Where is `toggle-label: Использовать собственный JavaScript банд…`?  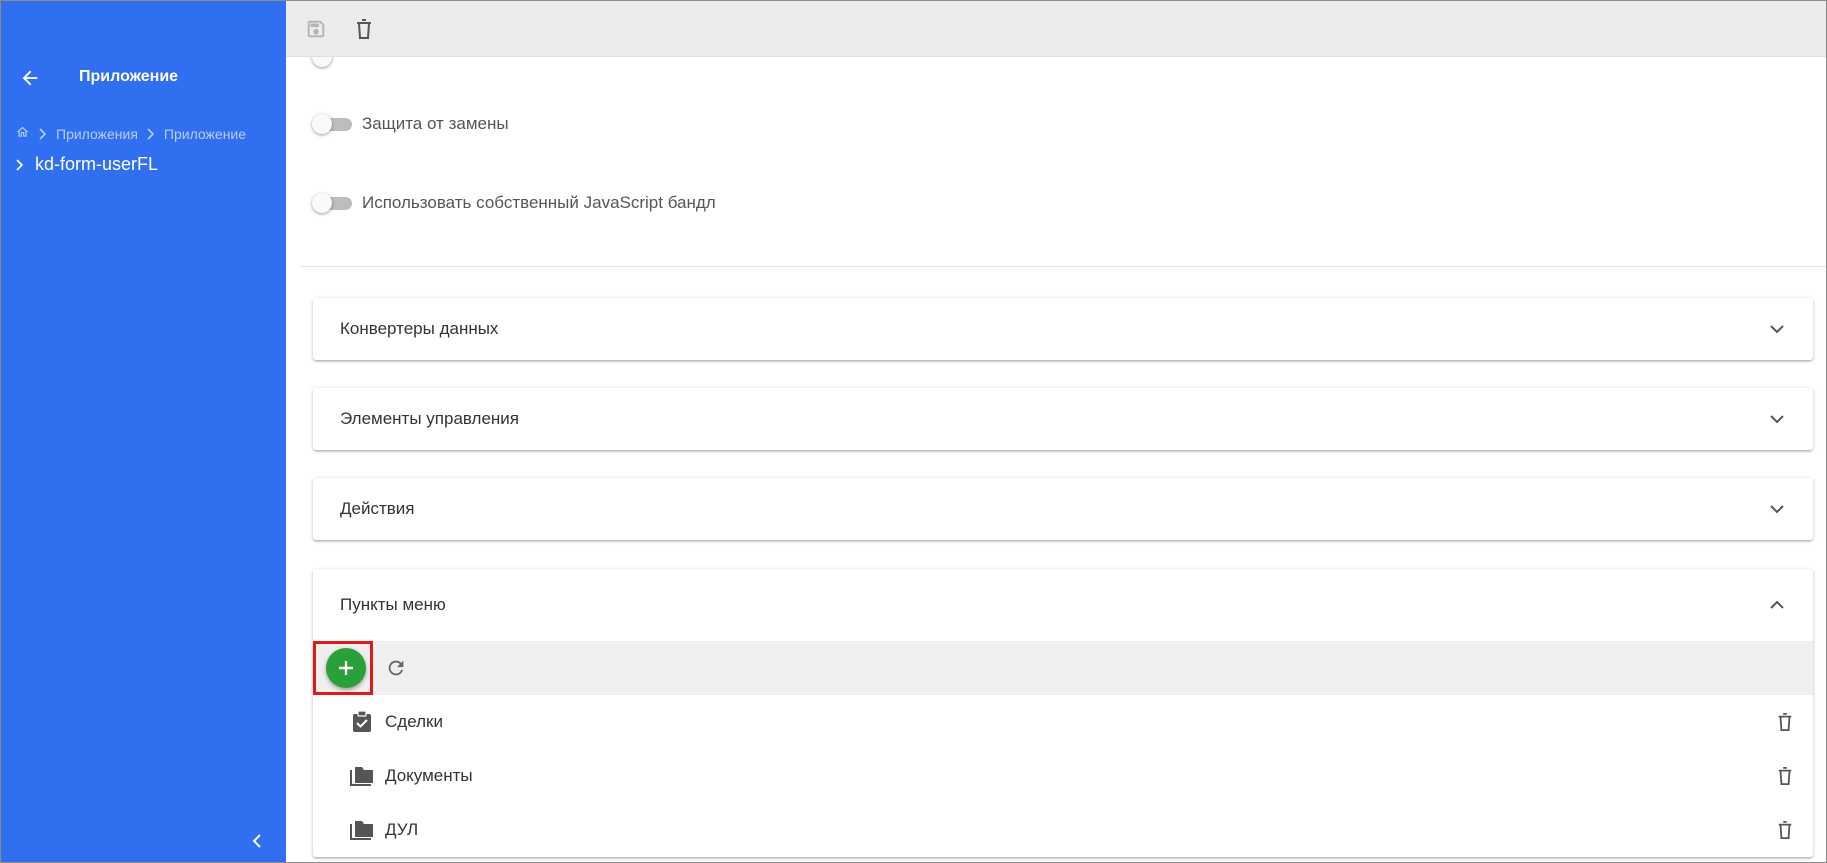
toggle-label: Использовать собственный JavaScript банд… is located at coordinates (539, 202).